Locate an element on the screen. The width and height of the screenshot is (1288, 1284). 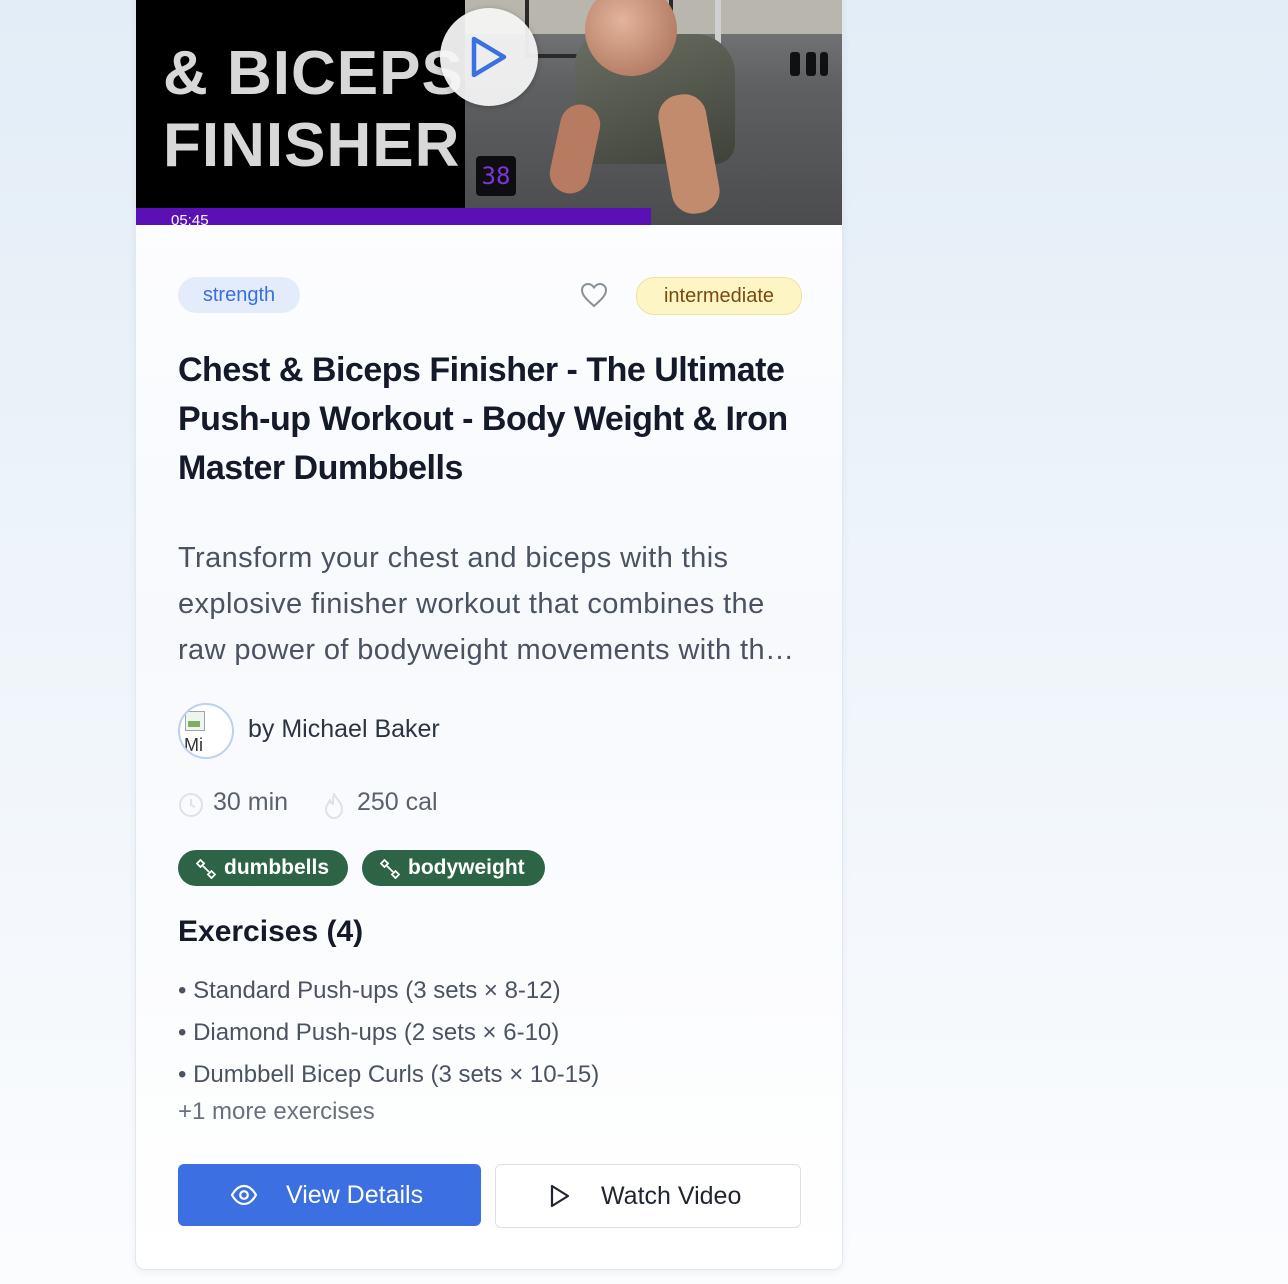
thumbnail-title-line-2: FINISHER is located at coordinates (312, 145).